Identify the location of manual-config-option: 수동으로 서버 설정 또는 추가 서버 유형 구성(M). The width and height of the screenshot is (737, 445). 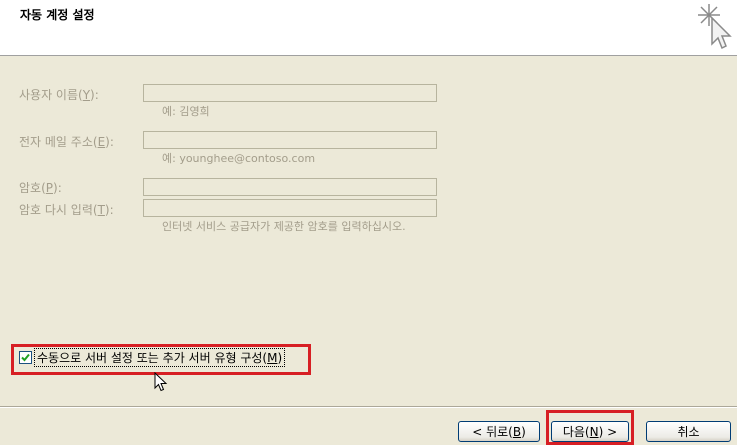
(152, 357).